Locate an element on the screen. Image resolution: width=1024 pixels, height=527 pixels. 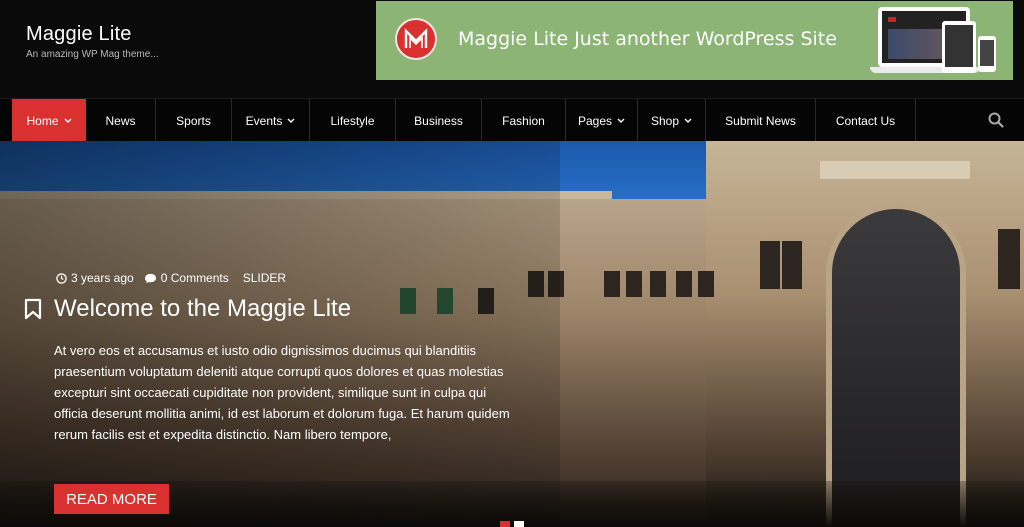
post-meta: 3 years ago 0 Comments SLIDER is located at coordinates (171, 278).